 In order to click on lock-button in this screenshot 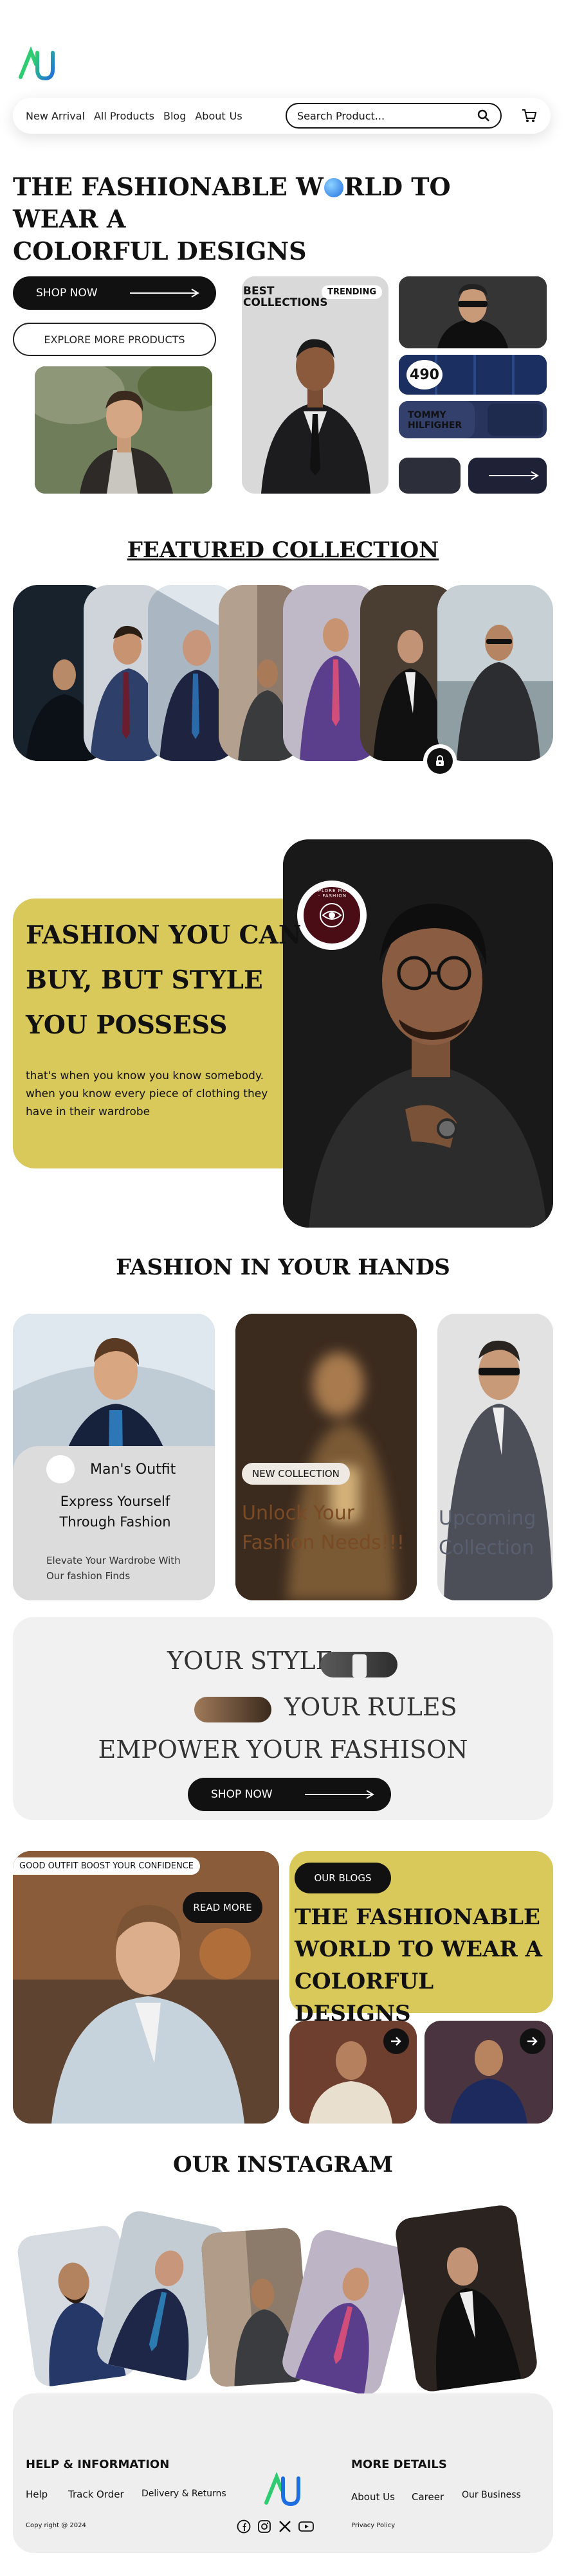, I will do `click(440, 761)`.